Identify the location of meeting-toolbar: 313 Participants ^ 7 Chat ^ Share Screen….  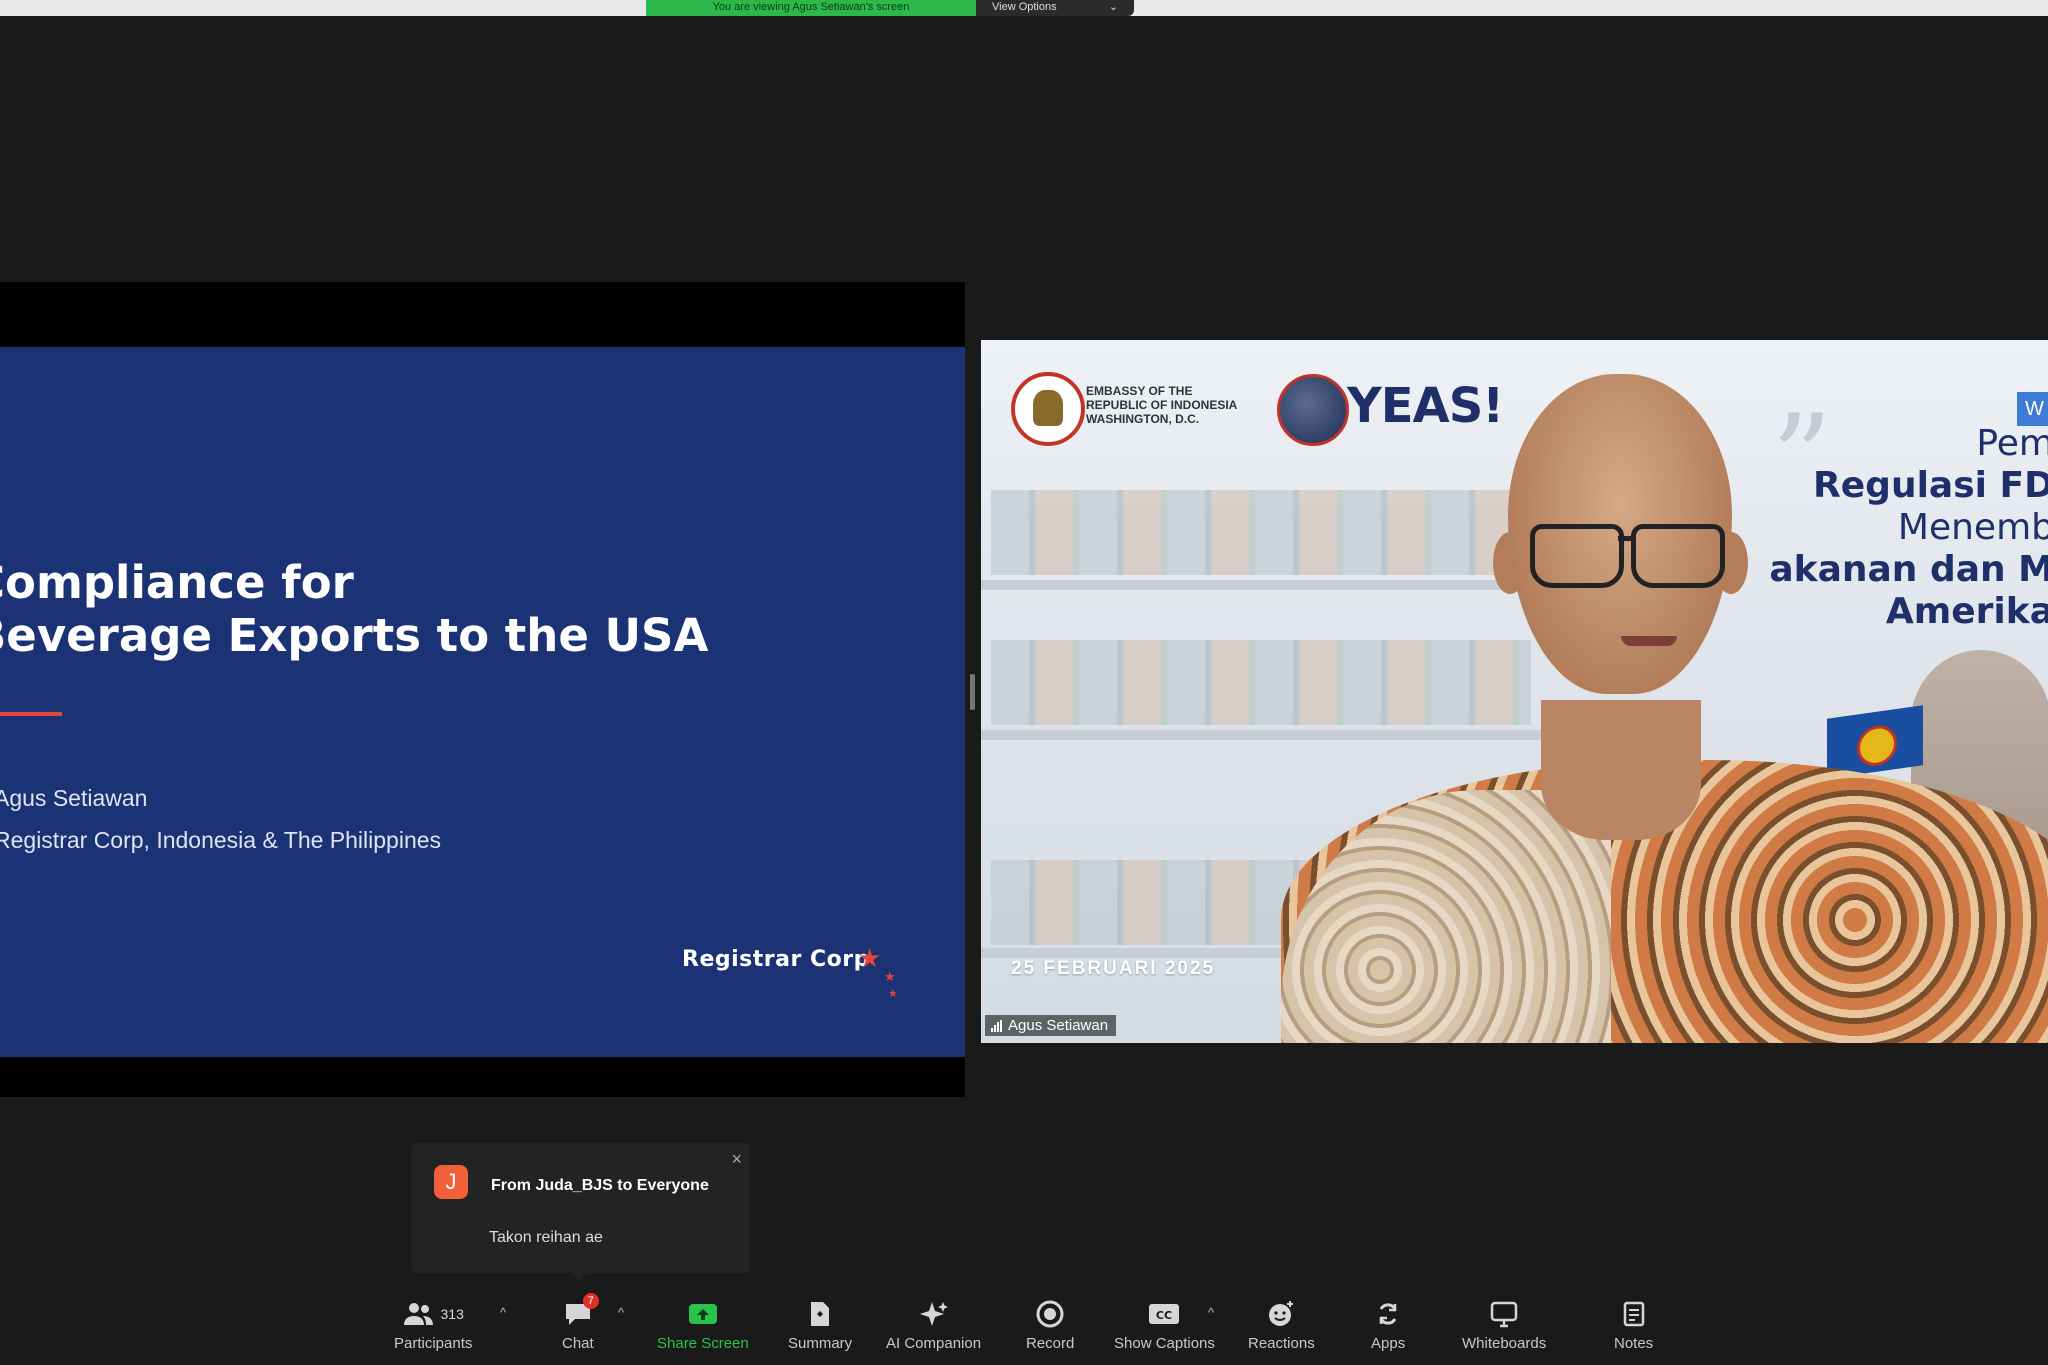
(1024, 1325).